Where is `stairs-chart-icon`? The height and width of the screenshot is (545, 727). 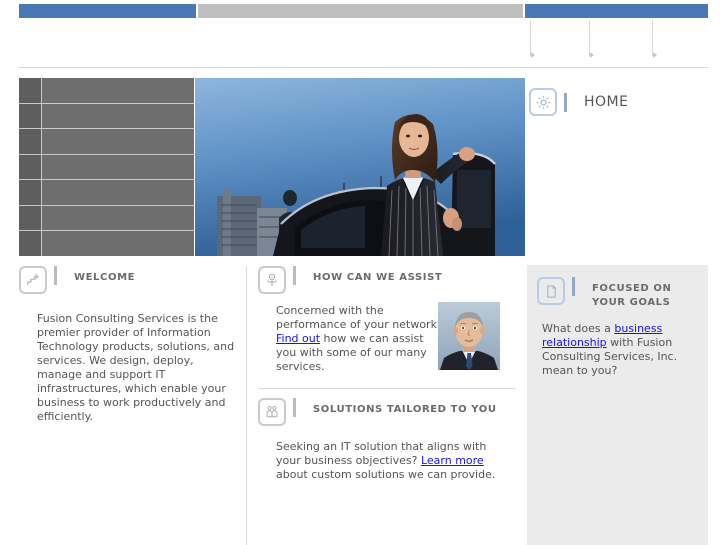 stairs-chart-icon is located at coordinates (33, 280).